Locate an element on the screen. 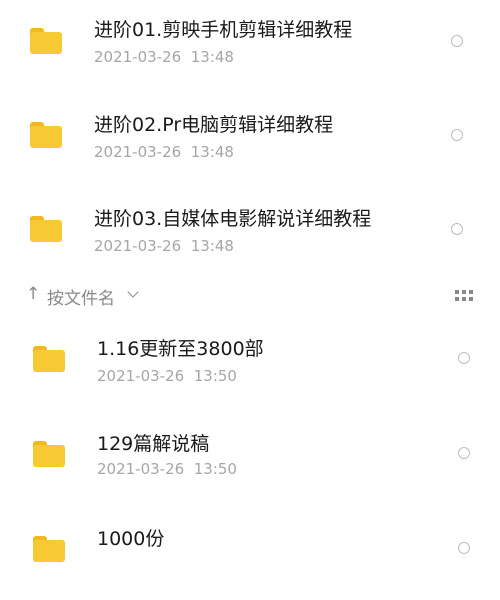 This screenshot has width=500, height=600. file-name: 129篇解说稿 is located at coordinates (153, 444).